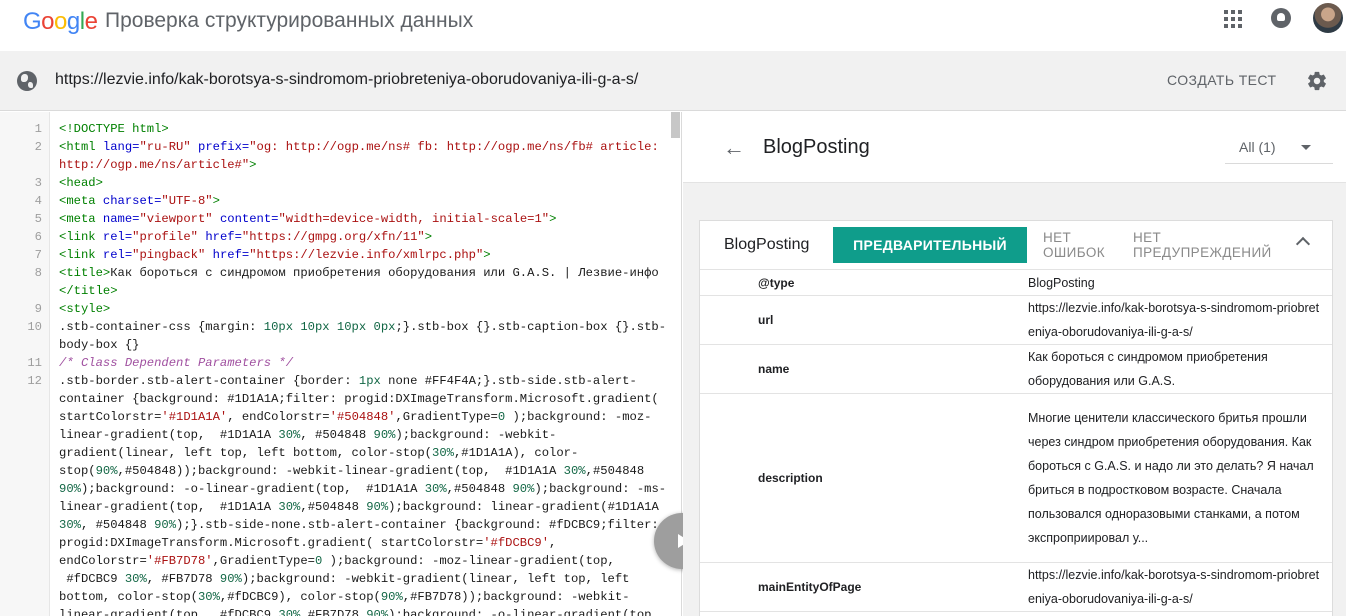  Describe the element at coordinates (774, 369) in the screenshot. I see `property-key: name` at that location.